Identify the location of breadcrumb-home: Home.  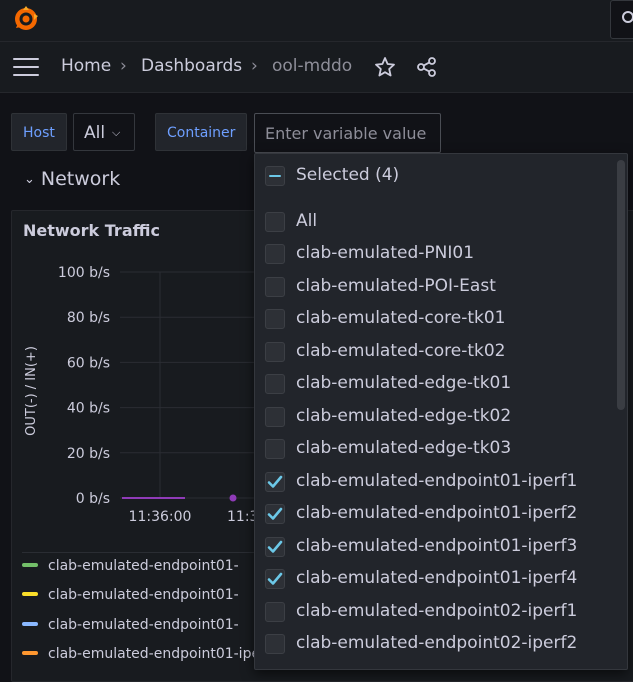
(86, 66).